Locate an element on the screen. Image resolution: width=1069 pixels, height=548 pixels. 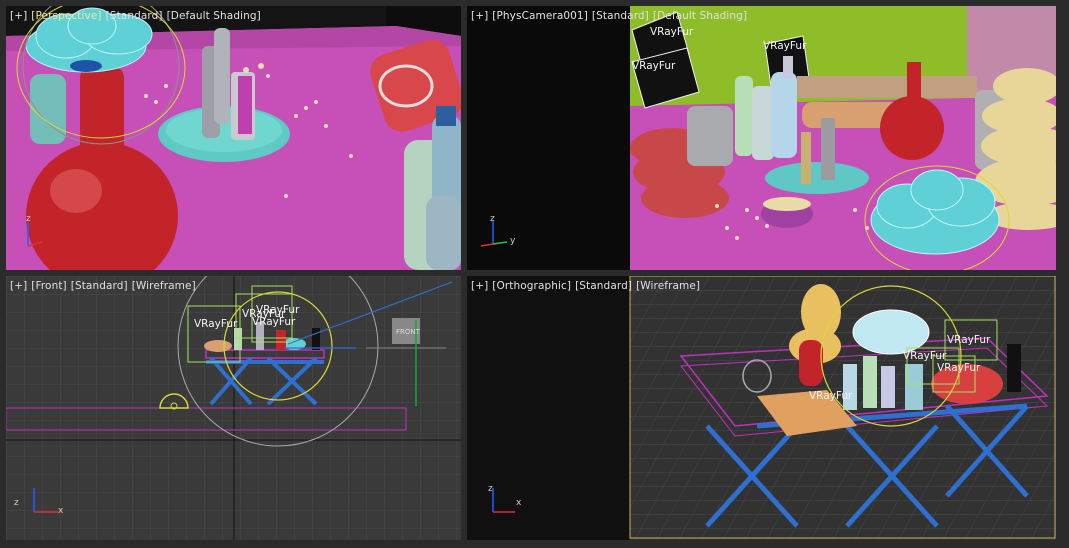
viewport-pov-label: [Front] is located at coordinates (48, 286).